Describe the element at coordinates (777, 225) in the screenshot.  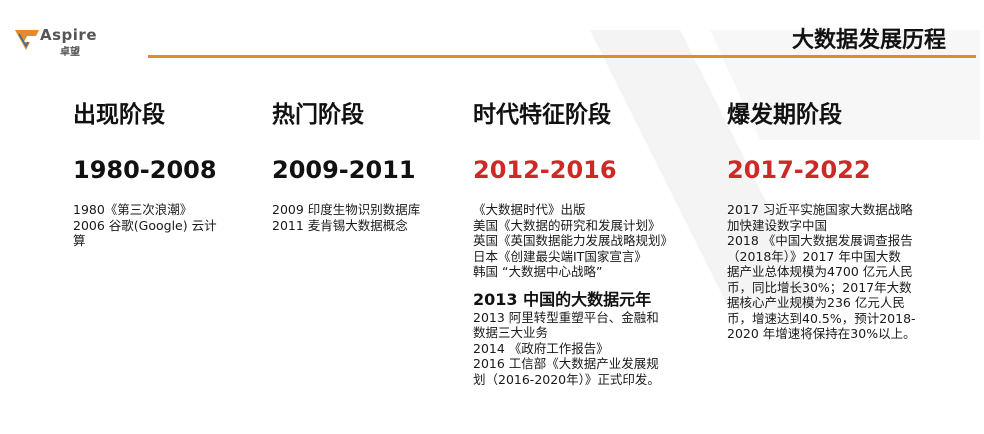
I see `list-item: 加快建设数字中国` at that location.